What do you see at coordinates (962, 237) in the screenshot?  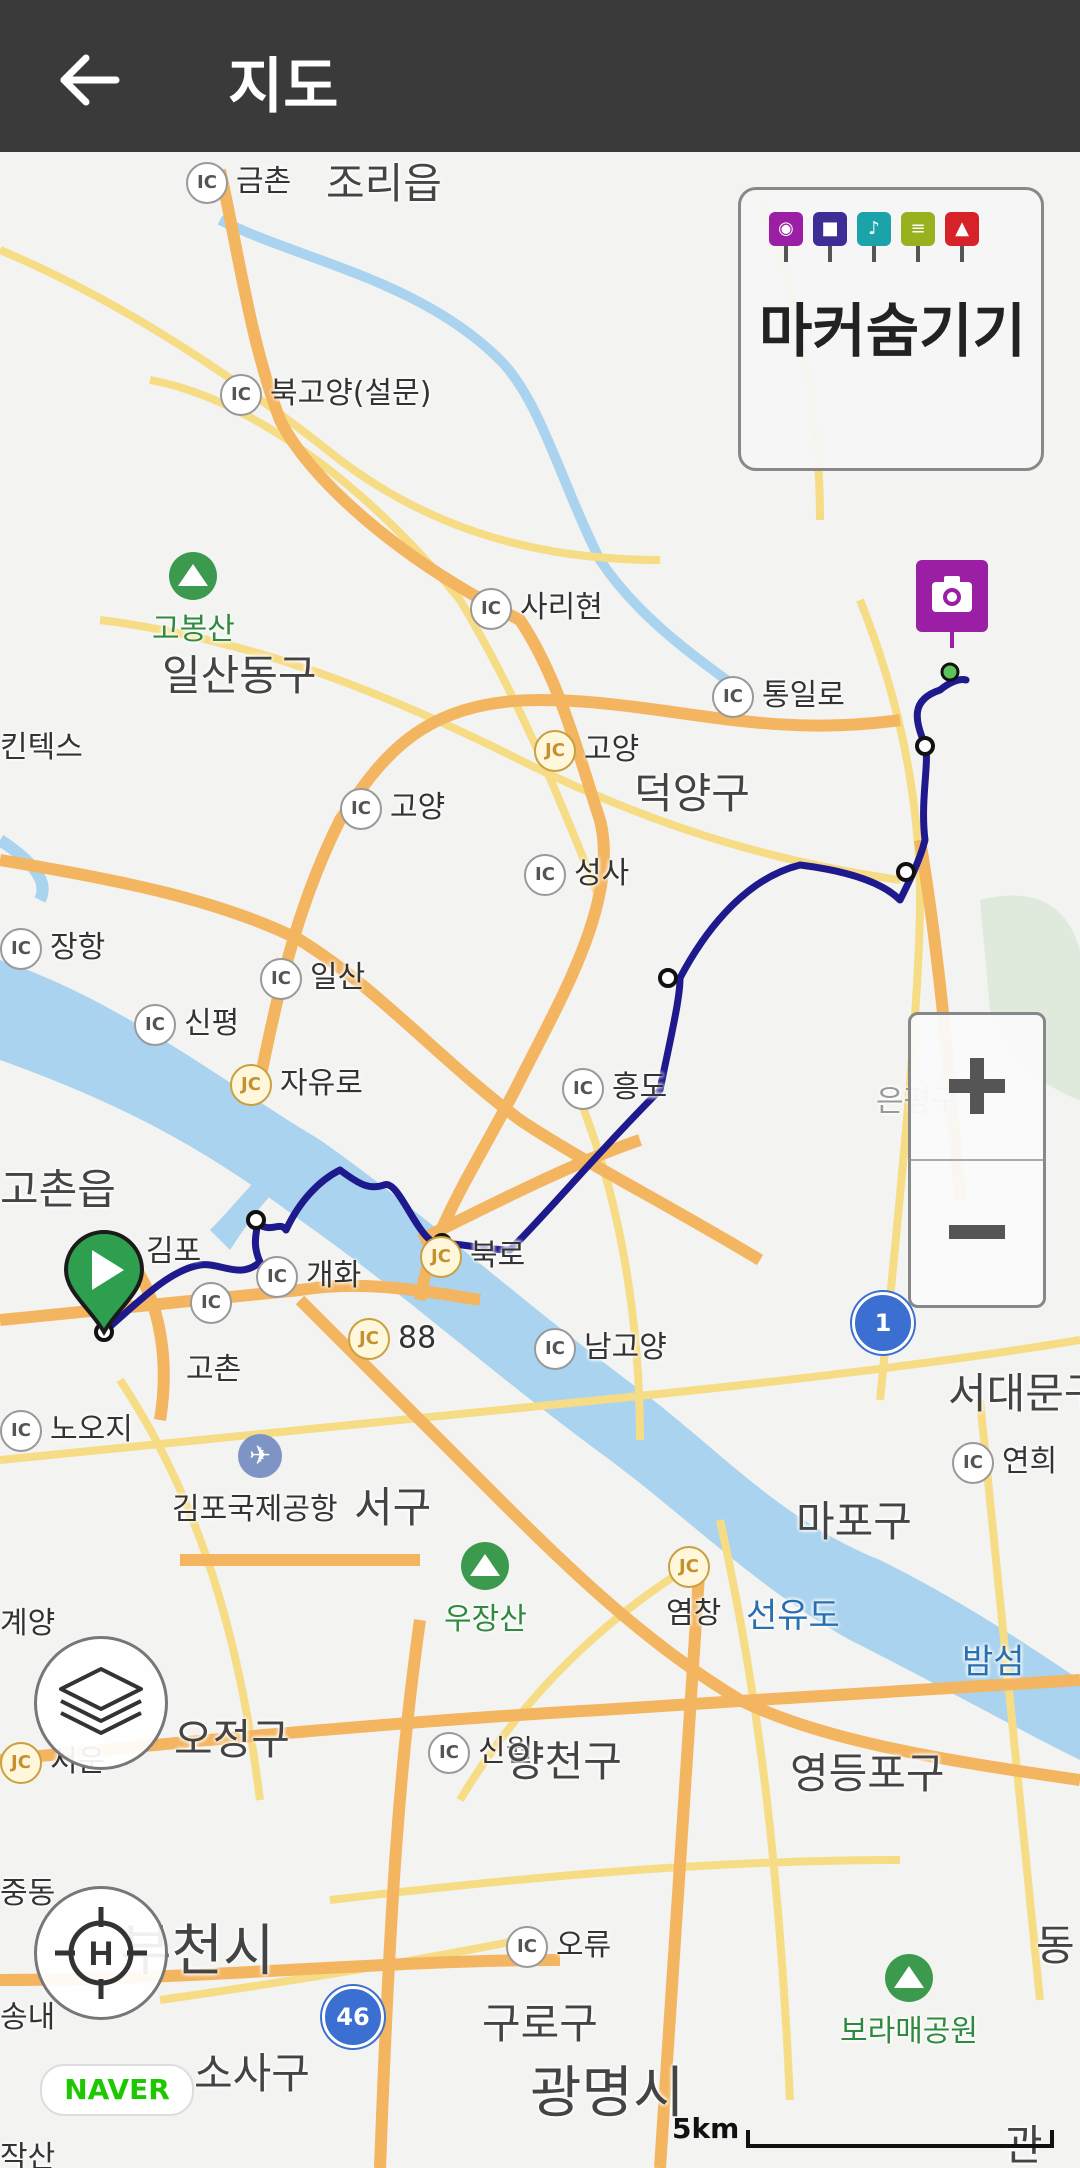 I see `flag-marker-icon: ▲` at bounding box center [962, 237].